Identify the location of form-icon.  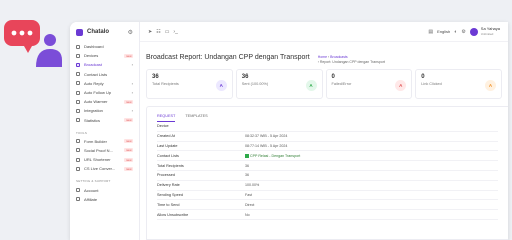
(78, 141).